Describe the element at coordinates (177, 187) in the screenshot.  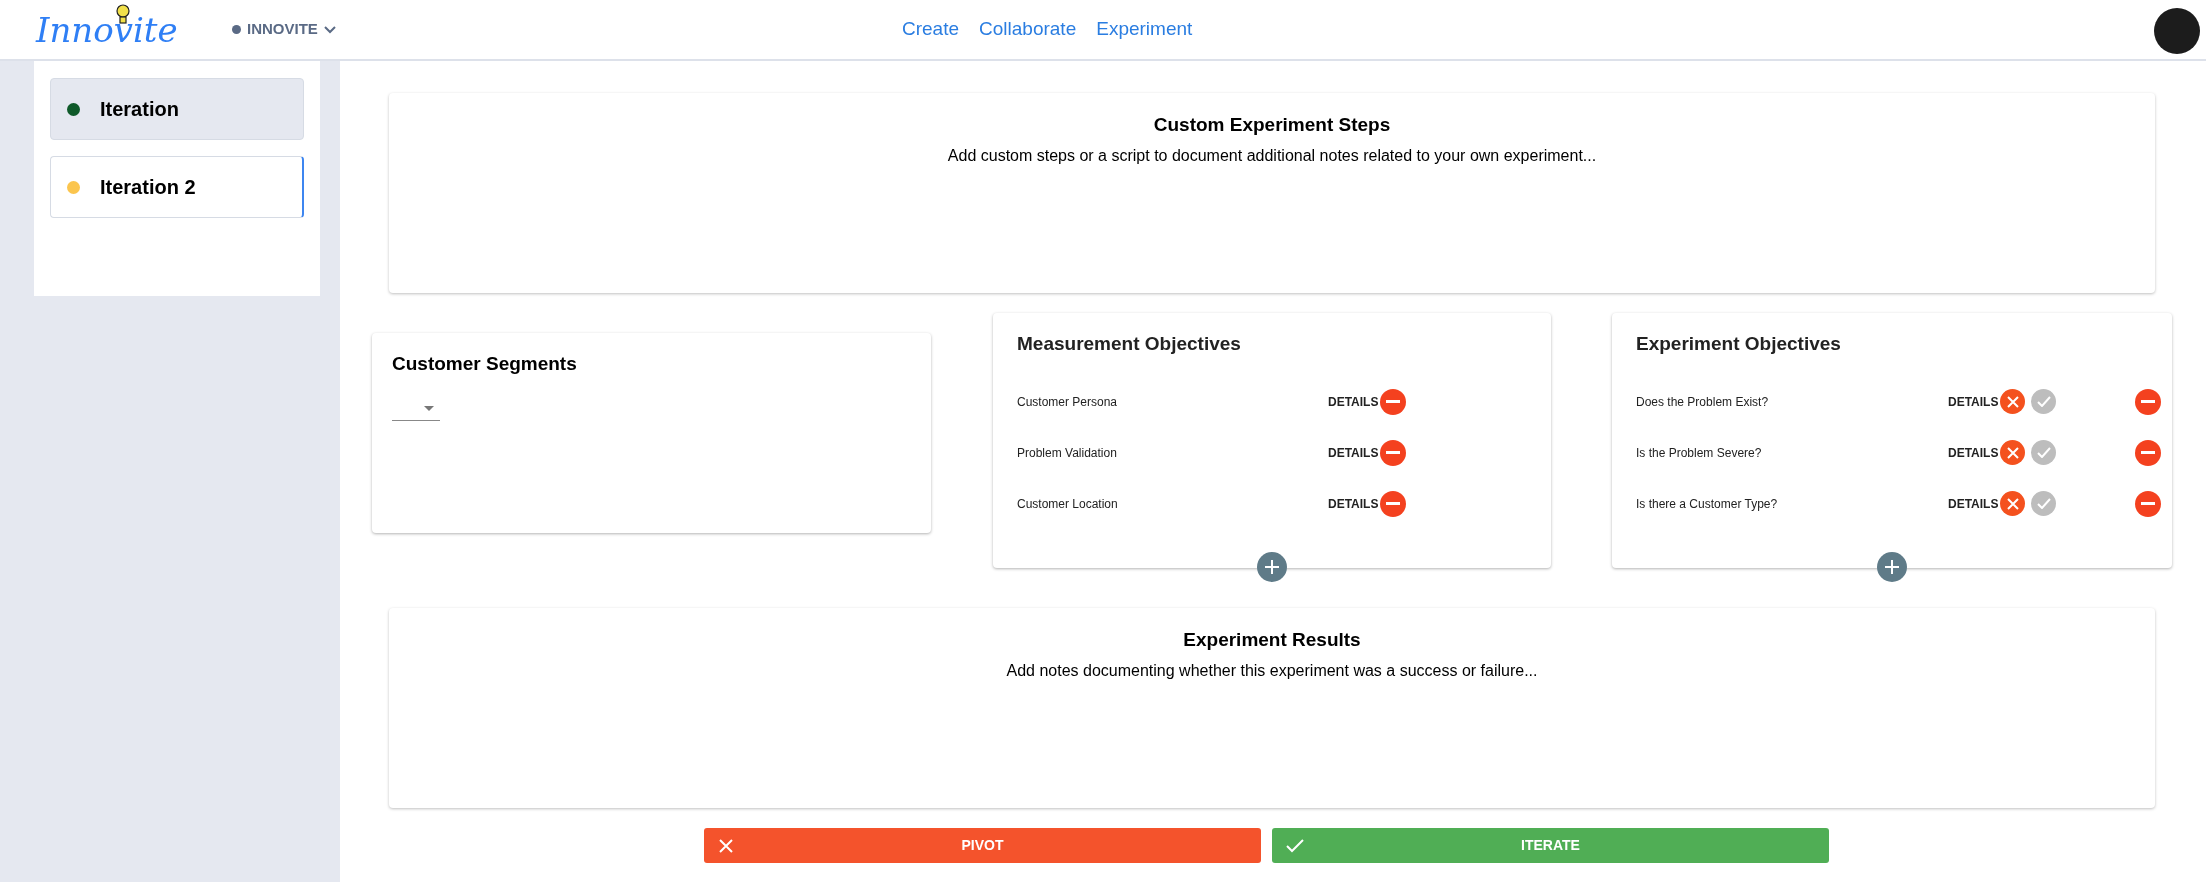
I see `iteration-item: Iteration 2` at that location.